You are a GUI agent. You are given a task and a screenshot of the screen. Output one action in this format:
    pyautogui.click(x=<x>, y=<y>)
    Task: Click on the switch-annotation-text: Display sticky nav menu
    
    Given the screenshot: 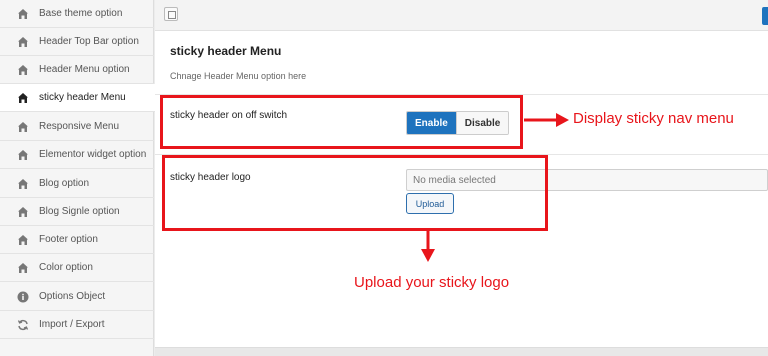 What is the action you would take?
    pyautogui.click(x=653, y=118)
    